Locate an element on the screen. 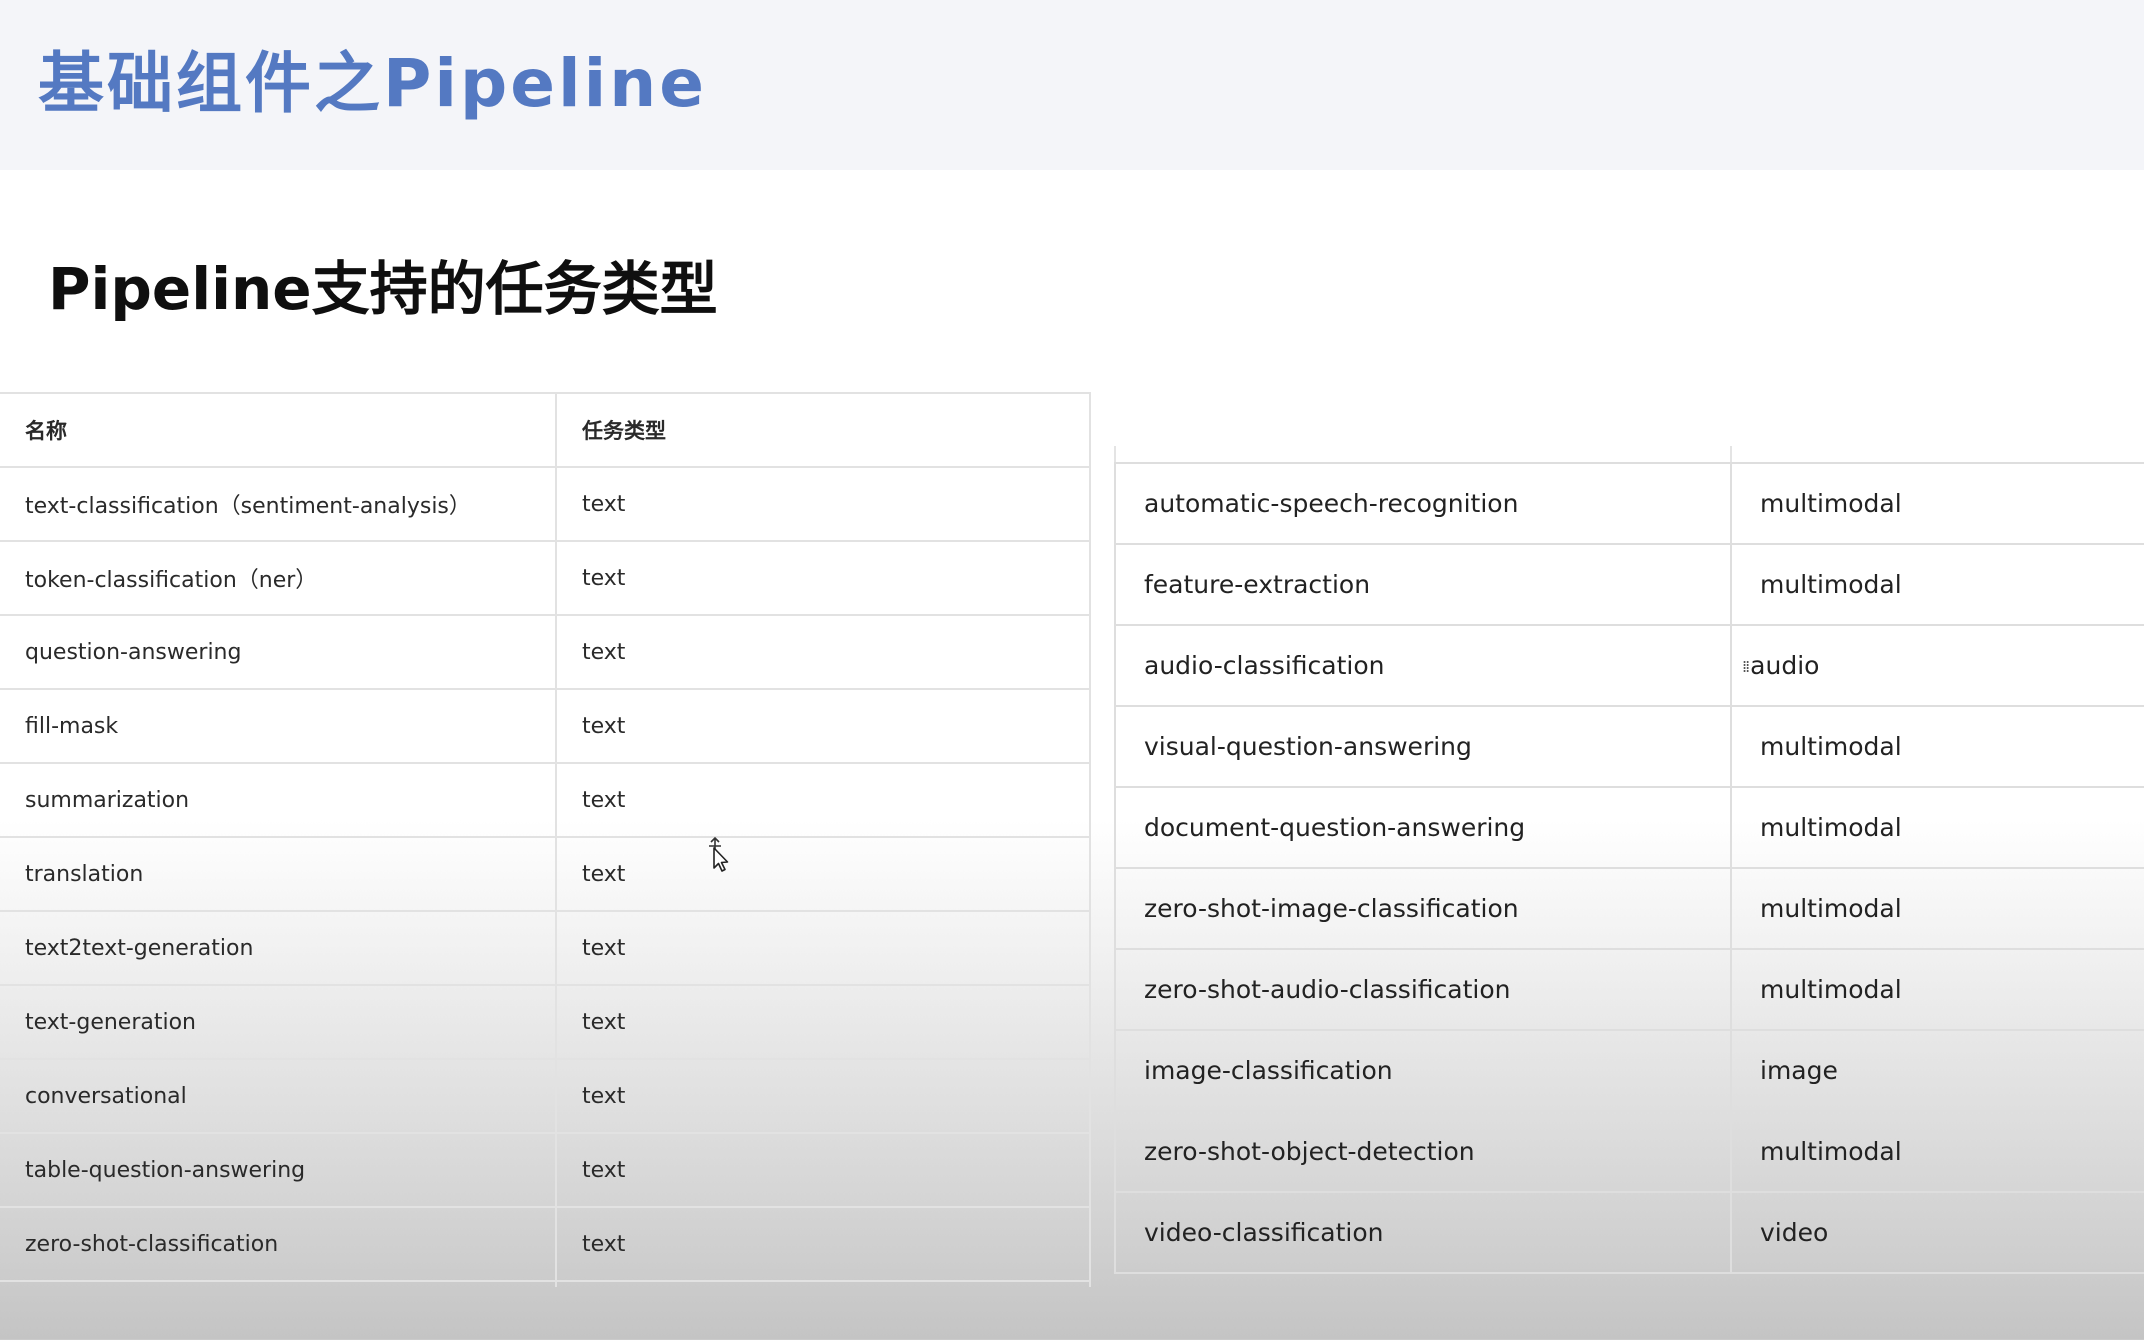 The image size is (2144, 1340). task-name-cell: translation is located at coordinates (278, 874).